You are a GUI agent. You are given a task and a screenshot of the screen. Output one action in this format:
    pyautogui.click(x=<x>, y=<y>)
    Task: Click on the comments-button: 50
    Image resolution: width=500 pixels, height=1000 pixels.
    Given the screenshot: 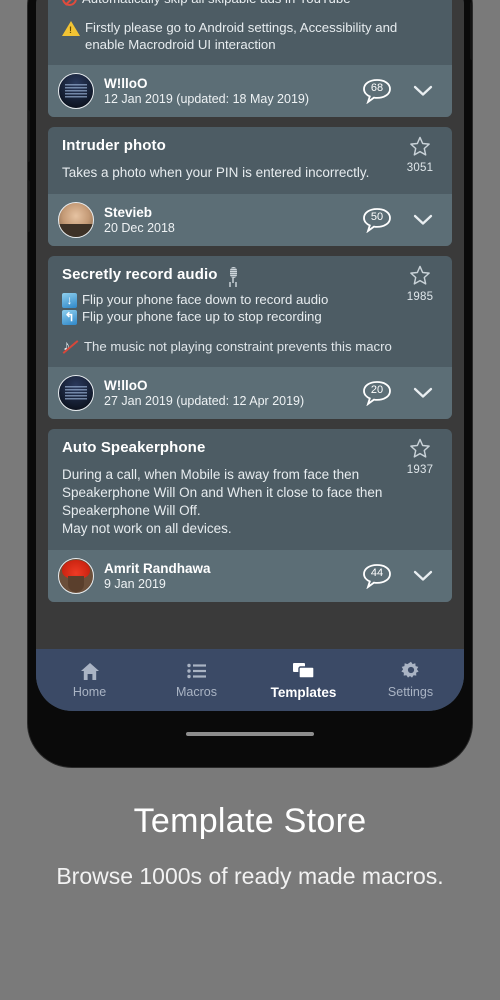 What is the action you would take?
    pyautogui.click(x=377, y=220)
    